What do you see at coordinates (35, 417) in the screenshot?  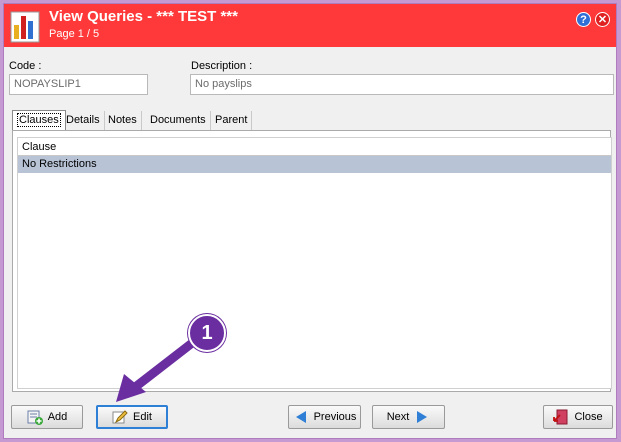 I see `add-icon` at bounding box center [35, 417].